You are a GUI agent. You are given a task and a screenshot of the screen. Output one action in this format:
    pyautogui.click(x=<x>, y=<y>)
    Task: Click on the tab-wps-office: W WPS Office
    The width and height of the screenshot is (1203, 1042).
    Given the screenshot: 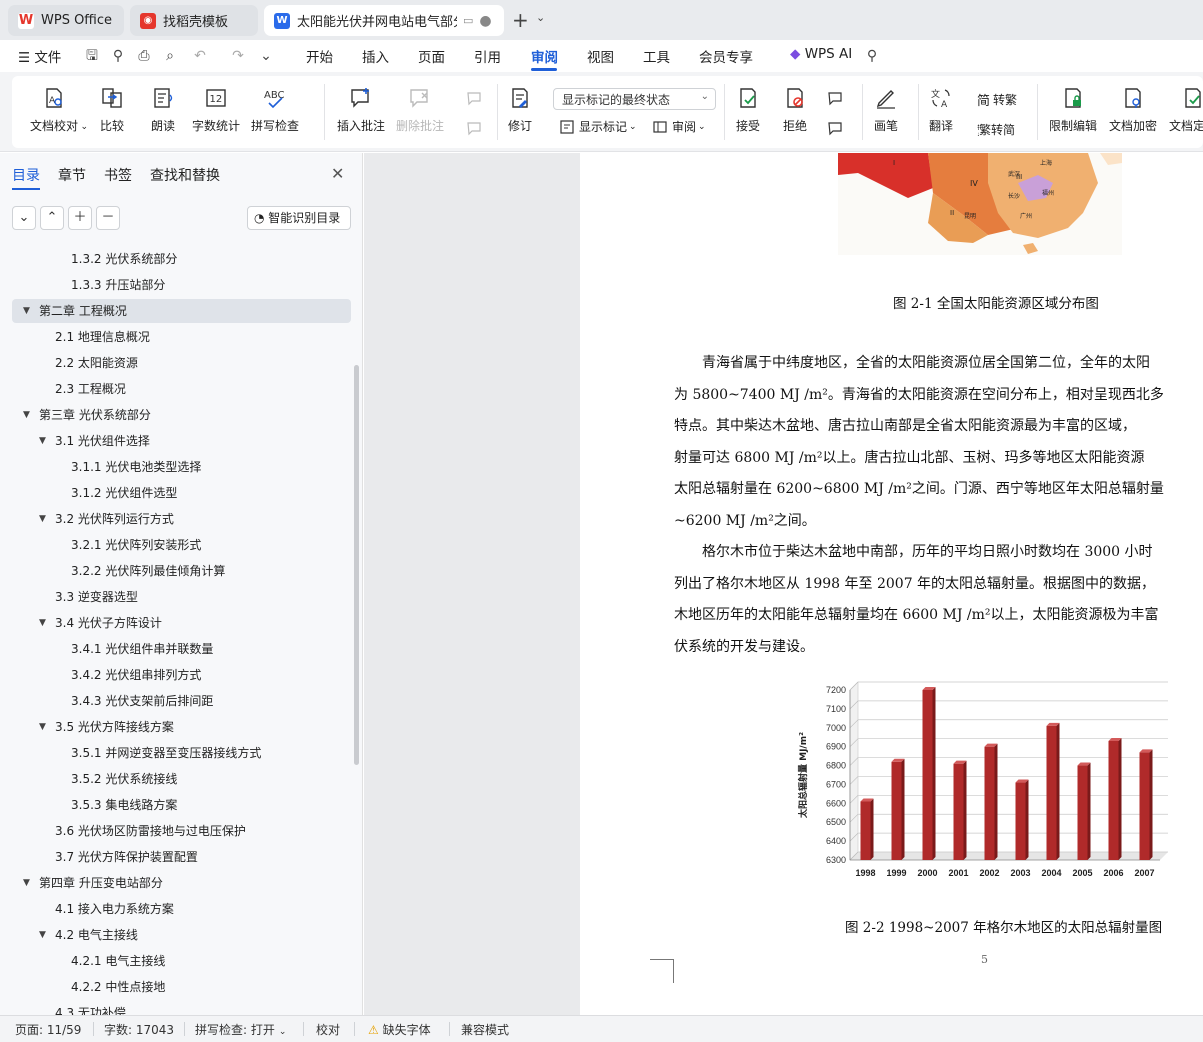 What is the action you would take?
    pyautogui.click(x=66, y=20)
    